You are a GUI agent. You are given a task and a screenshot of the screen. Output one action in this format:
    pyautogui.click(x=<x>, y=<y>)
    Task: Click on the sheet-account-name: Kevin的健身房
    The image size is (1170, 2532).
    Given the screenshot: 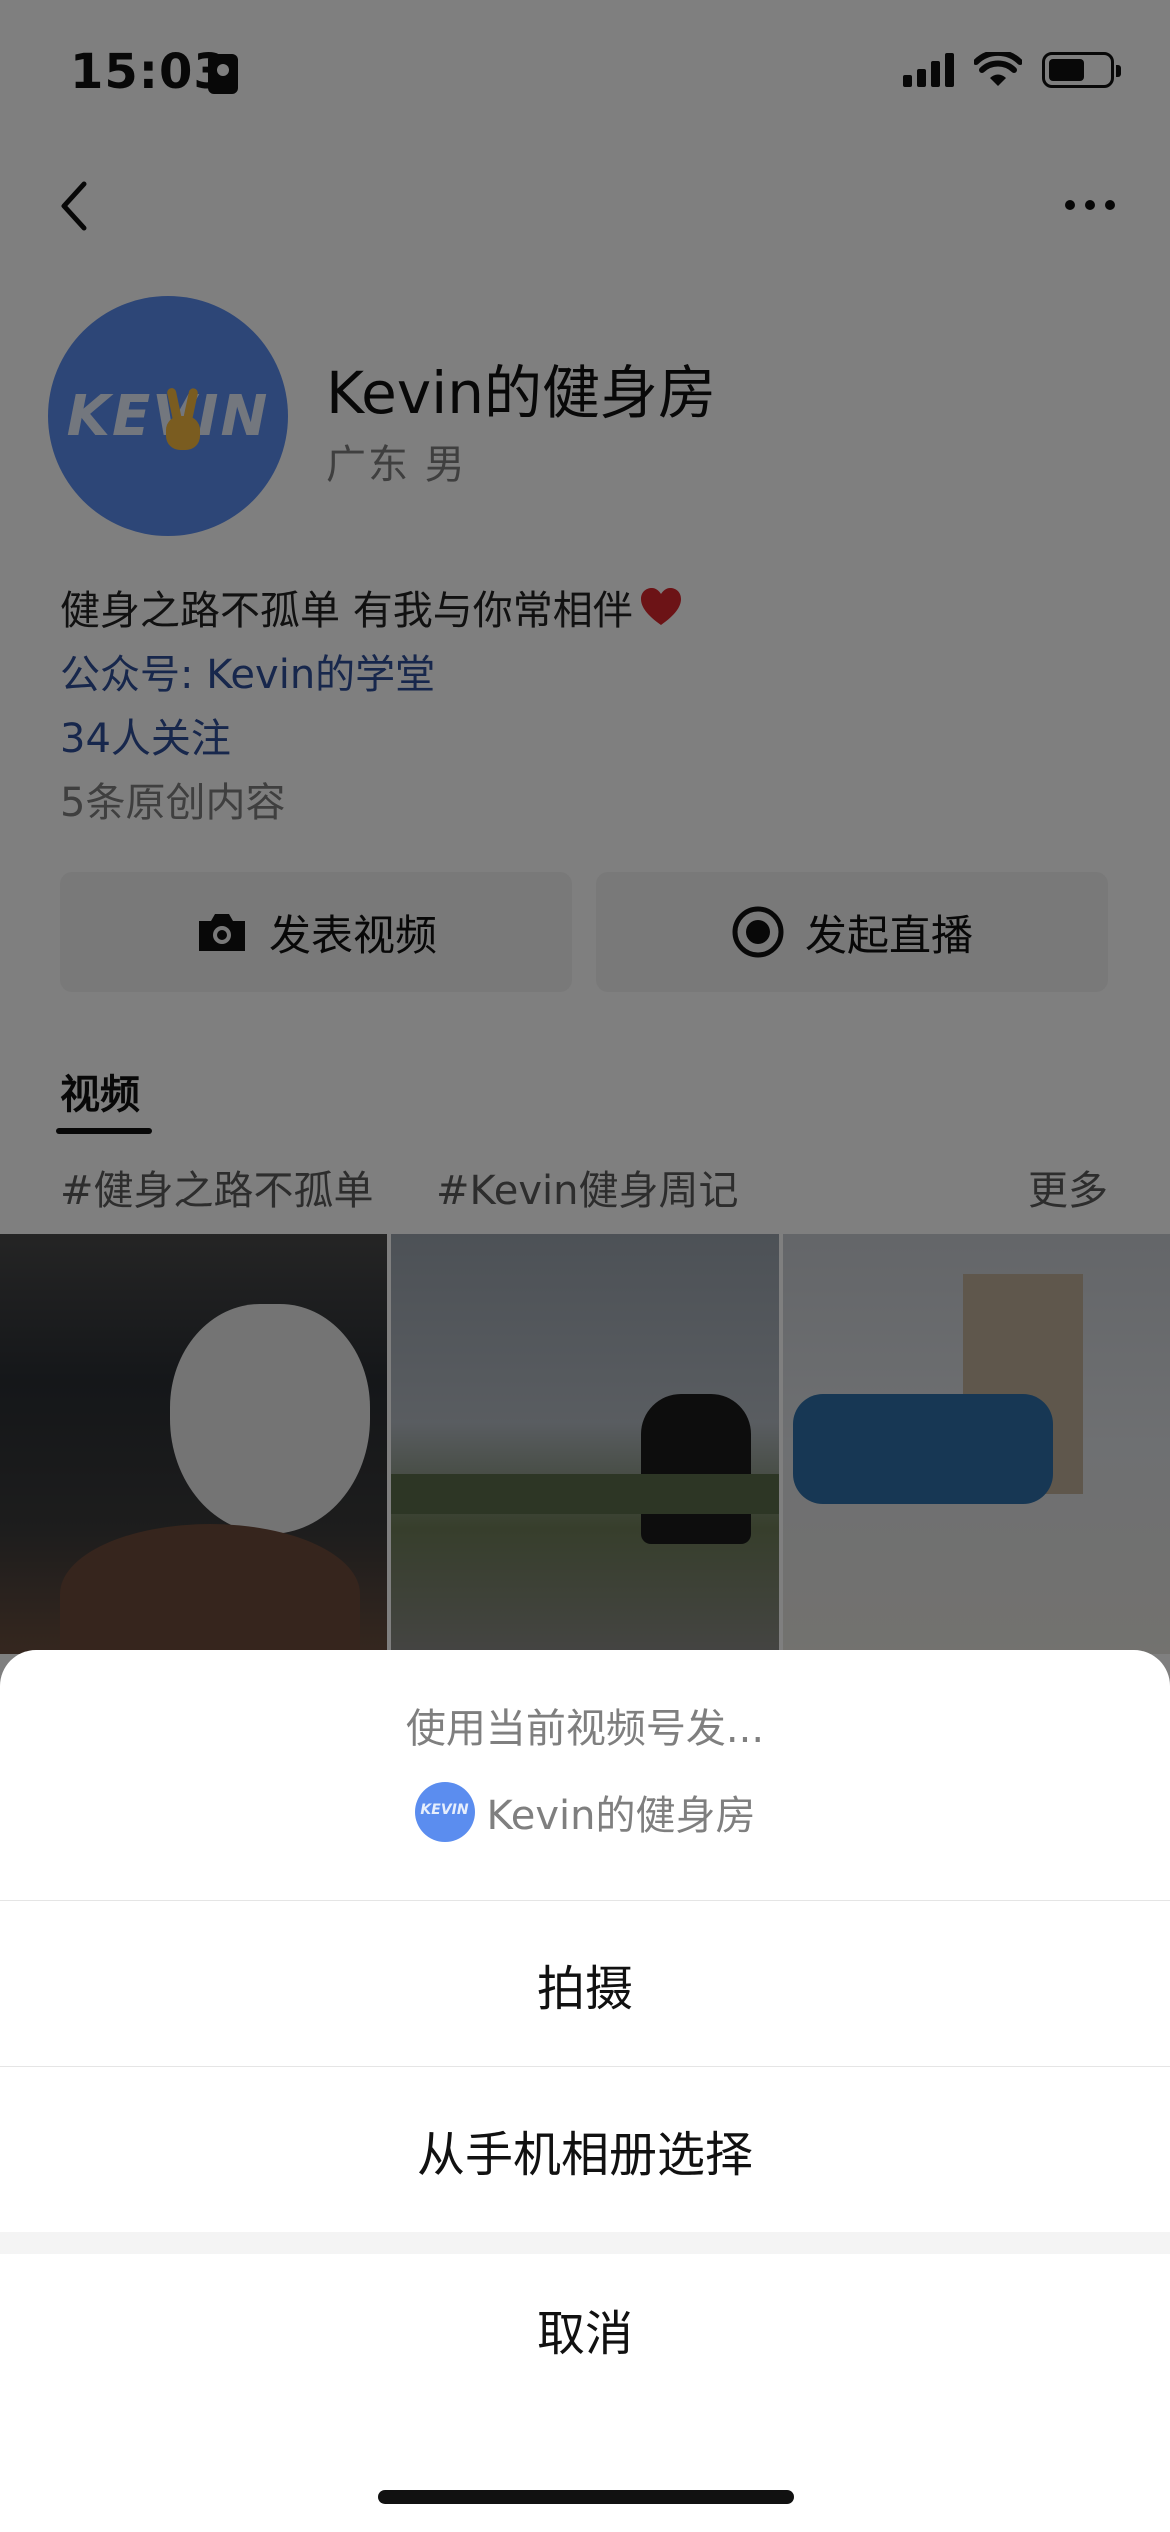 What is the action you would take?
    pyautogui.click(x=621, y=1816)
    